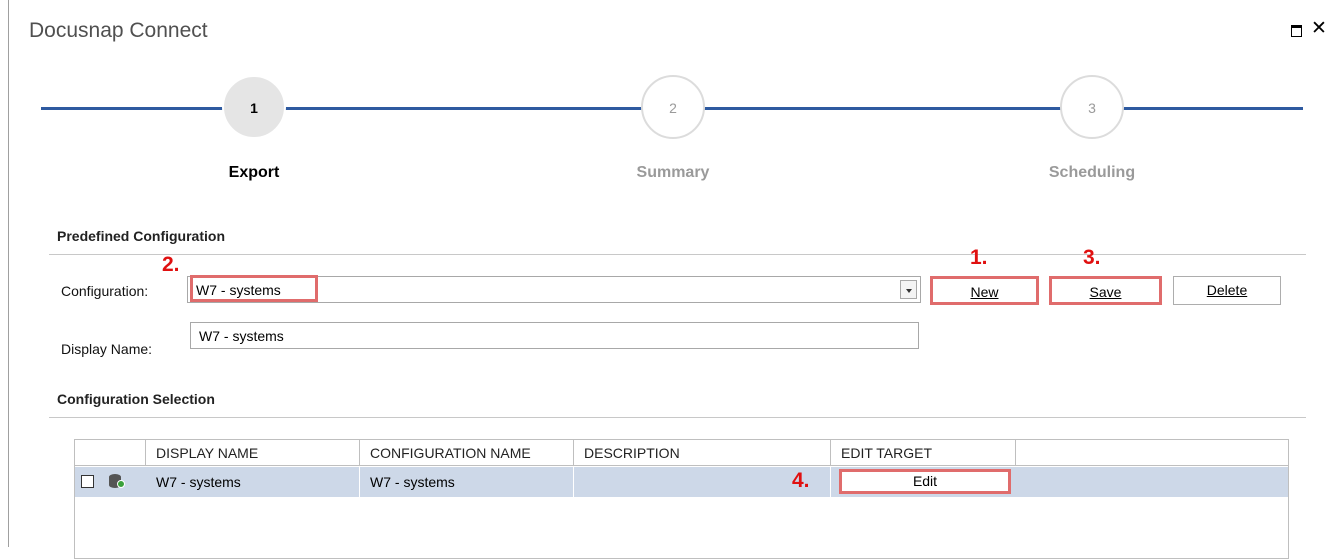  What do you see at coordinates (925, 481) in the screenshot?
I see `edit-button: Edit` at bounding box center [925, 481].